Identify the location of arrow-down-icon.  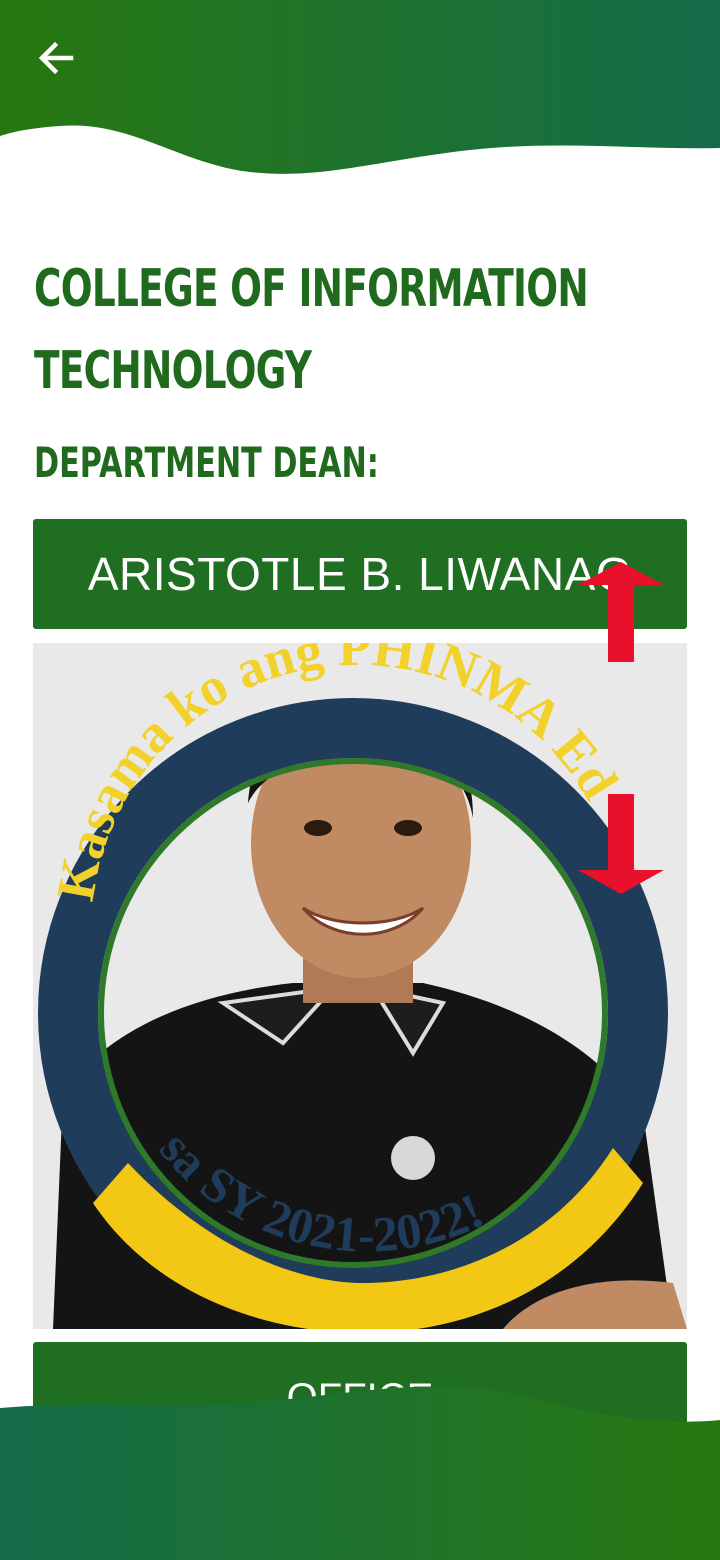
(621, 844).